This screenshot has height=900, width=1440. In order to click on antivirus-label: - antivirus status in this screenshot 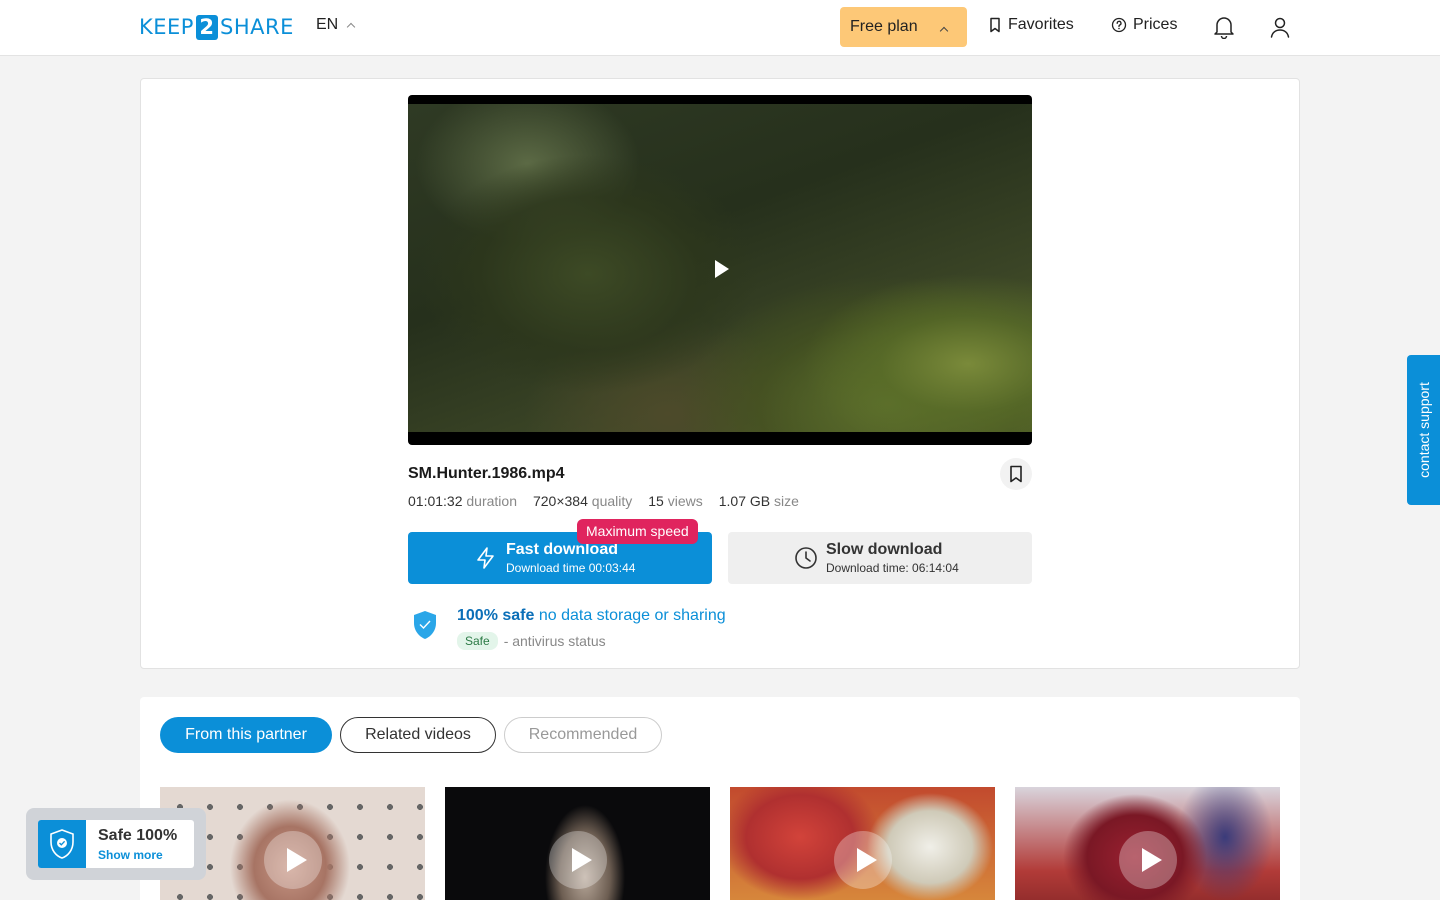, I will do `click(554, 641)`.